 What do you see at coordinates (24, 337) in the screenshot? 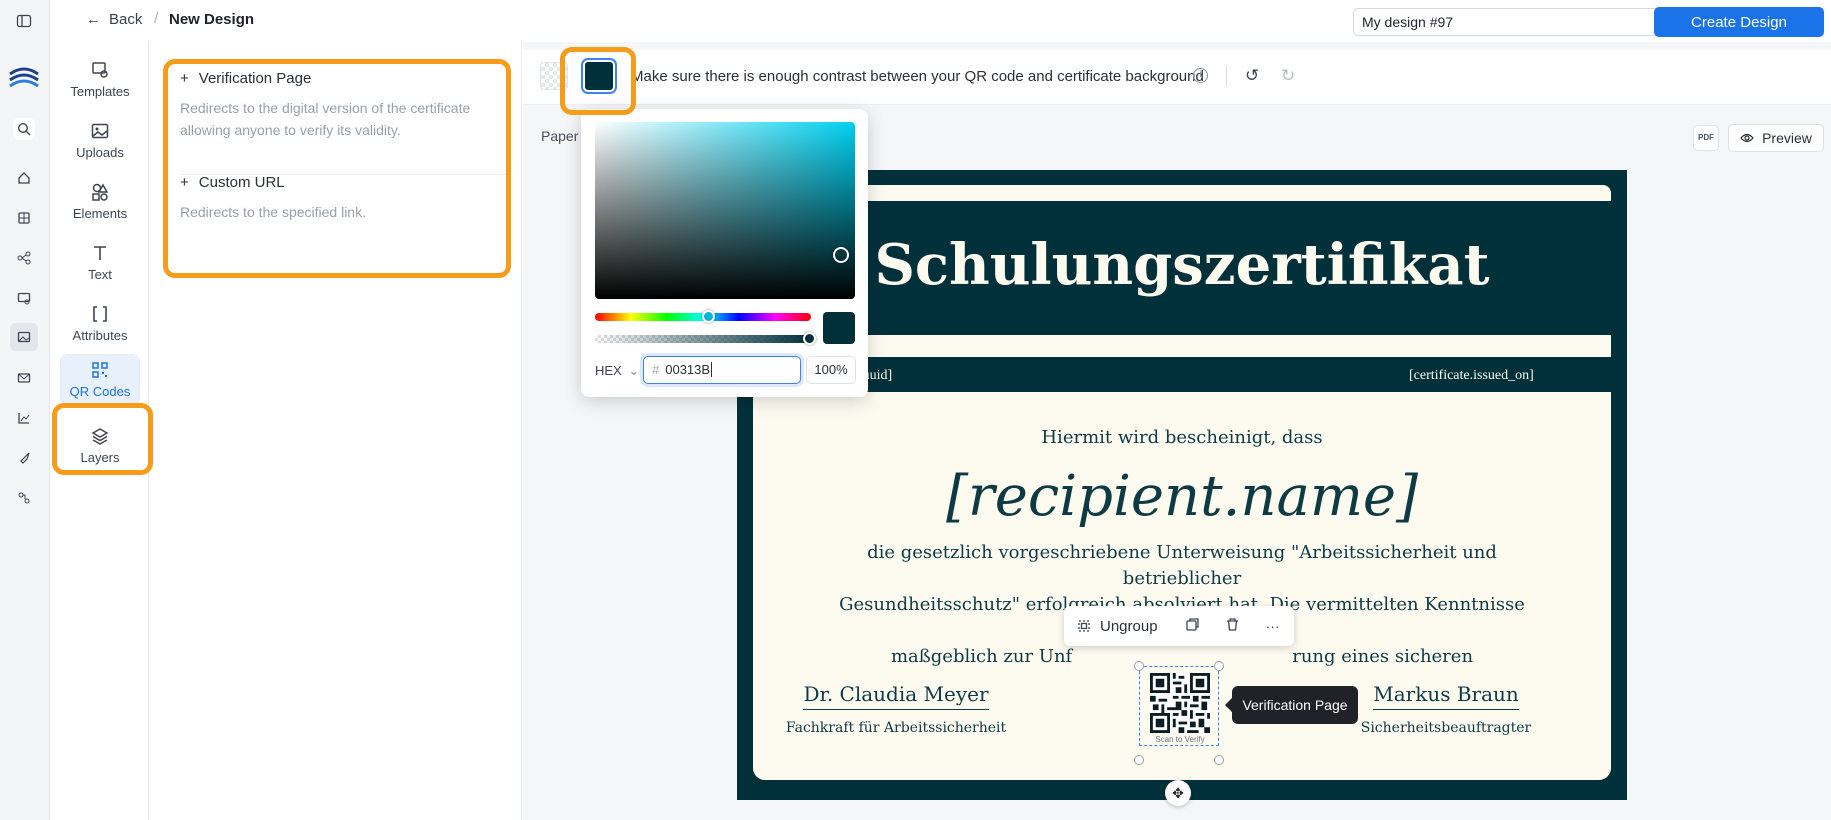
I see `image-icon` at bounding box center [24, 337].